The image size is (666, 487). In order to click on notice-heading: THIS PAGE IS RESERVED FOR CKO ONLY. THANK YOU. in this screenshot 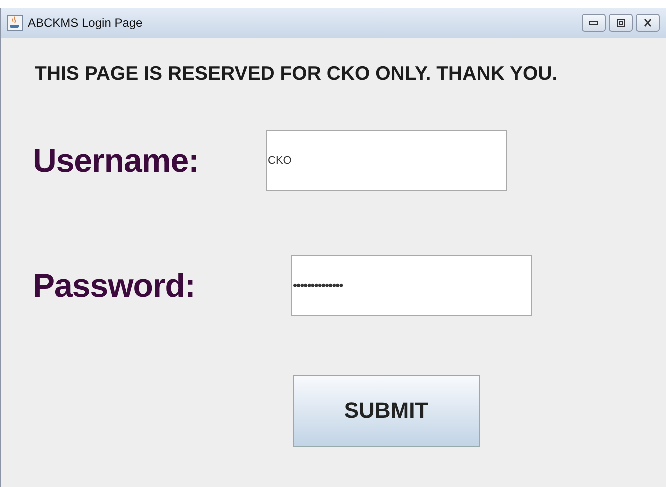, I will do `click(297, 74)`.